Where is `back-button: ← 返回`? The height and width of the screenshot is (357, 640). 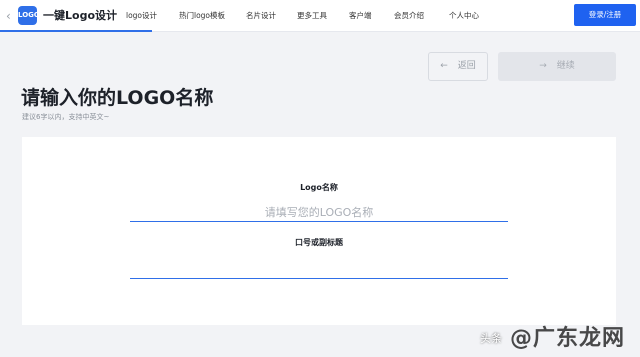
back-button: ← 返回 is located at coordinates (458, 66).